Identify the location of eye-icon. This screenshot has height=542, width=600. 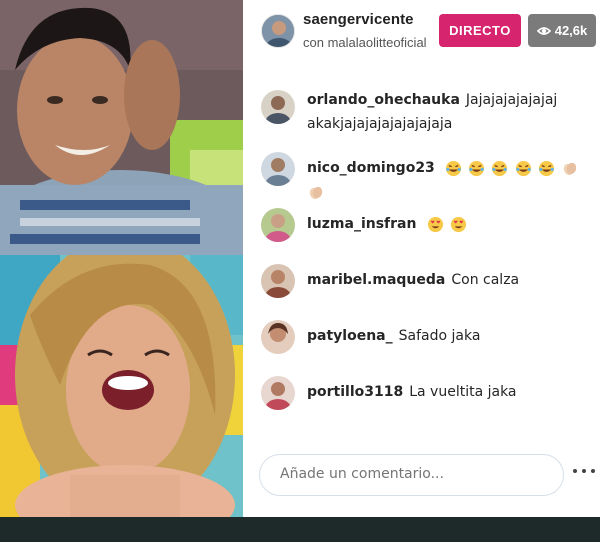
(543, 30).